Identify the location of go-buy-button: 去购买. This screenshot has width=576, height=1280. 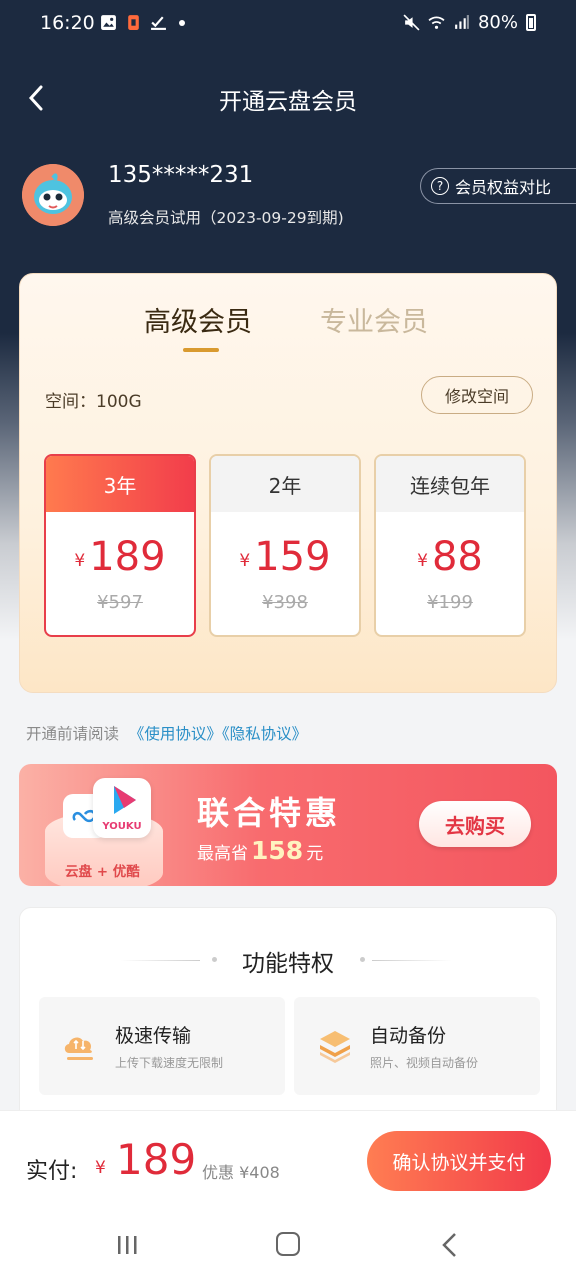
(475, 824).